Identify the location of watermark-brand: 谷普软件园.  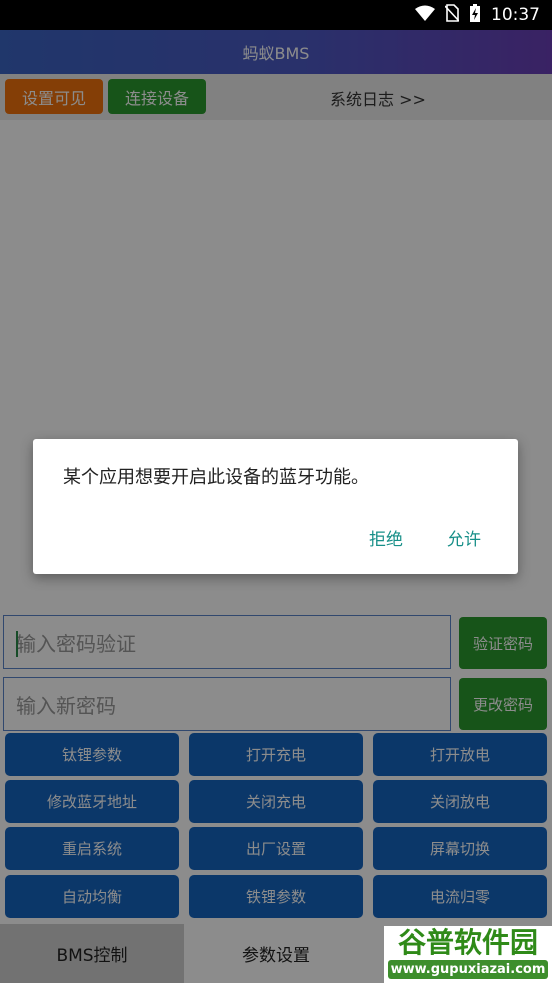
(467, 942).